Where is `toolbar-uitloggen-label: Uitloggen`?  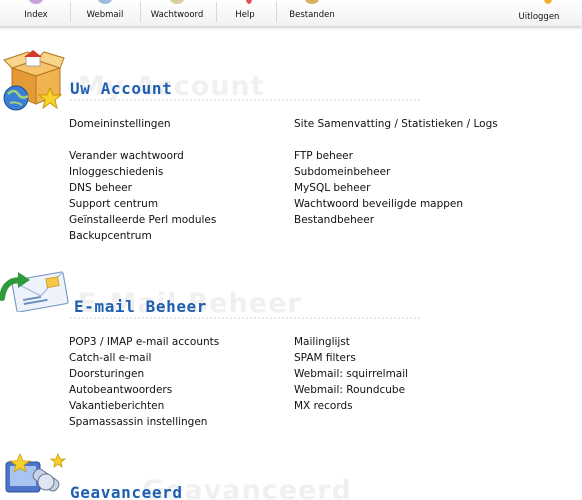 toolbar-uitloggen-label: Uitloggen is located at coordinates (539, 17).